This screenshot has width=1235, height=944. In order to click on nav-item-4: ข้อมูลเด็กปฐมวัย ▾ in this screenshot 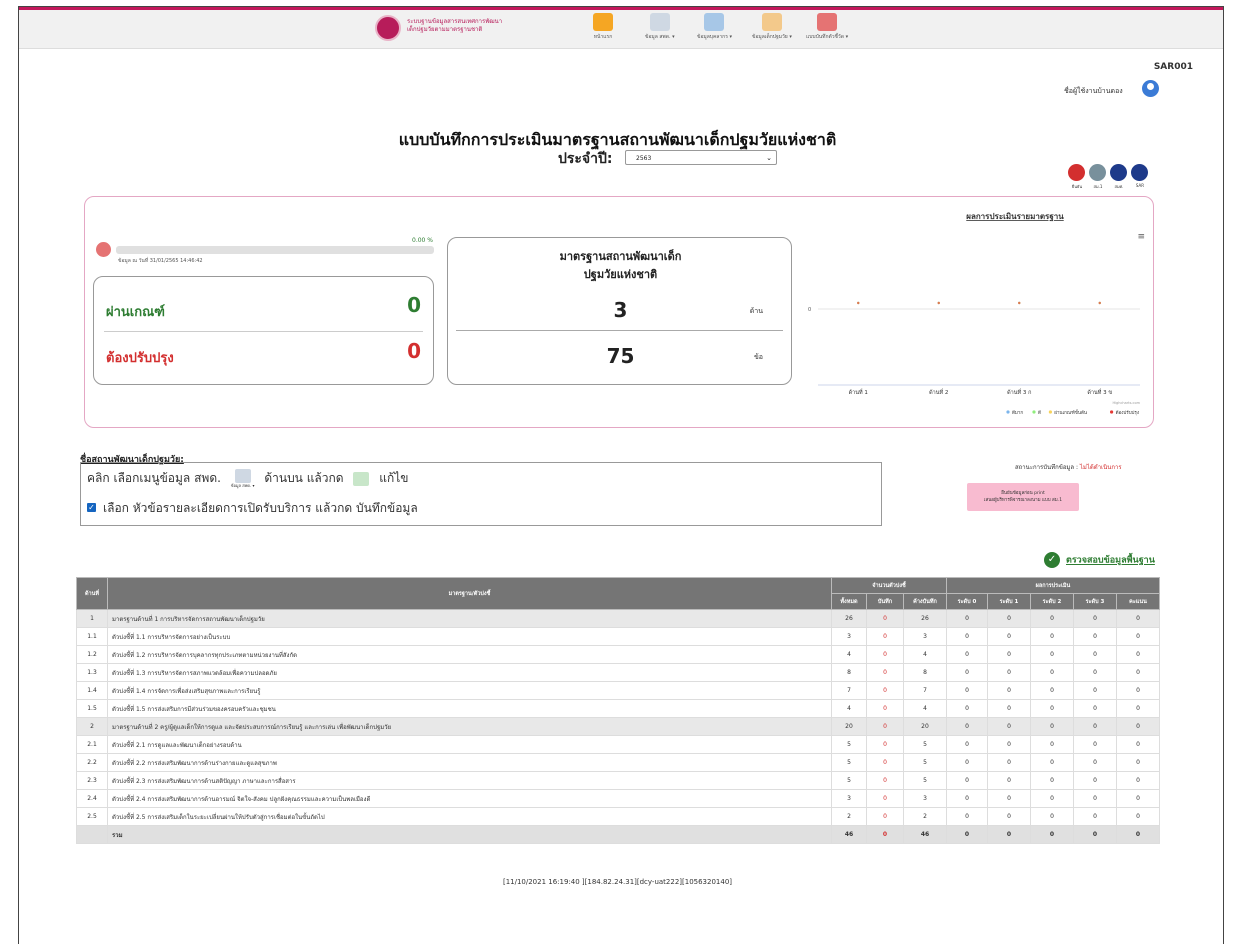, I will do `click(772, 27)`.